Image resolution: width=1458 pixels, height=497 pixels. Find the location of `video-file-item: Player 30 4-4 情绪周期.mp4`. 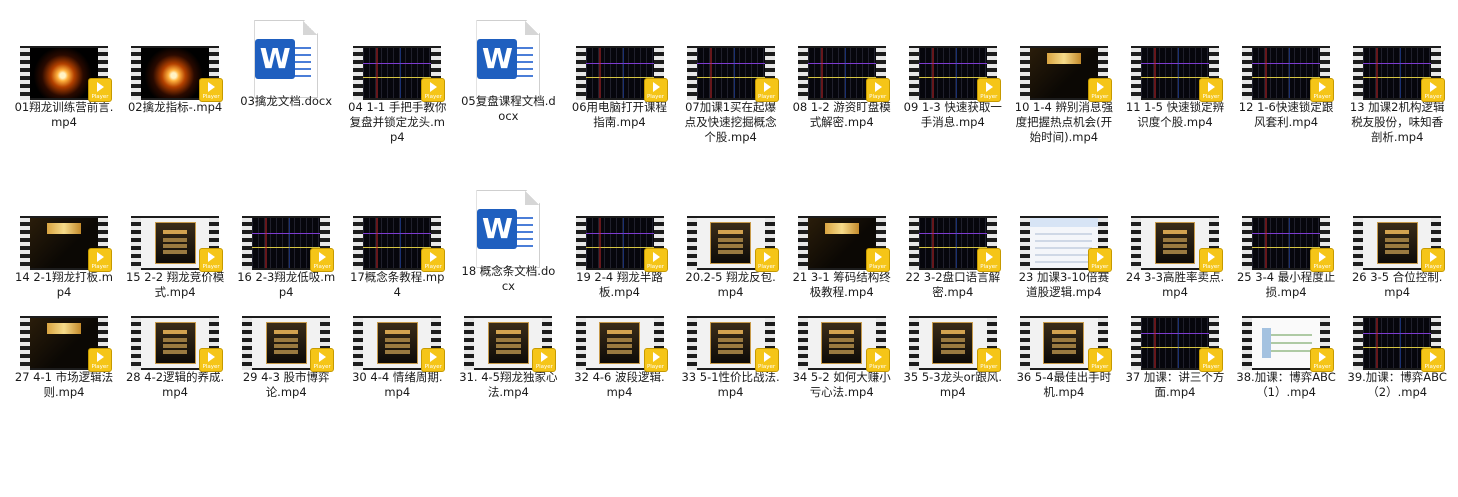

video-file-item: Player 30 4-4 情绪周期.mp4 is located at coordinates (397, 390).